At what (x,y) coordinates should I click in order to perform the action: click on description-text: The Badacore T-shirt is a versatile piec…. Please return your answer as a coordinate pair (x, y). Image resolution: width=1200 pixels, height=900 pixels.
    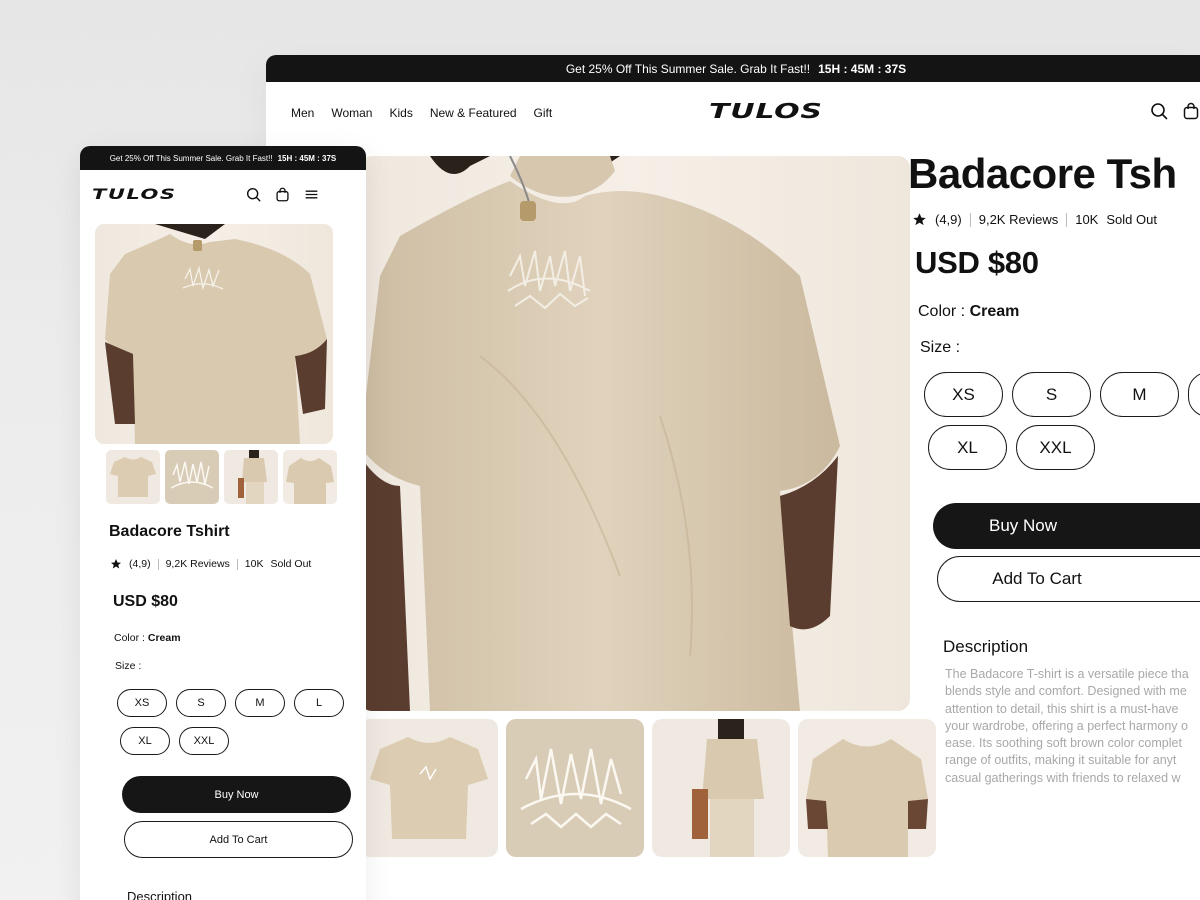
    Looking at the image, I should click on (1072, 726).